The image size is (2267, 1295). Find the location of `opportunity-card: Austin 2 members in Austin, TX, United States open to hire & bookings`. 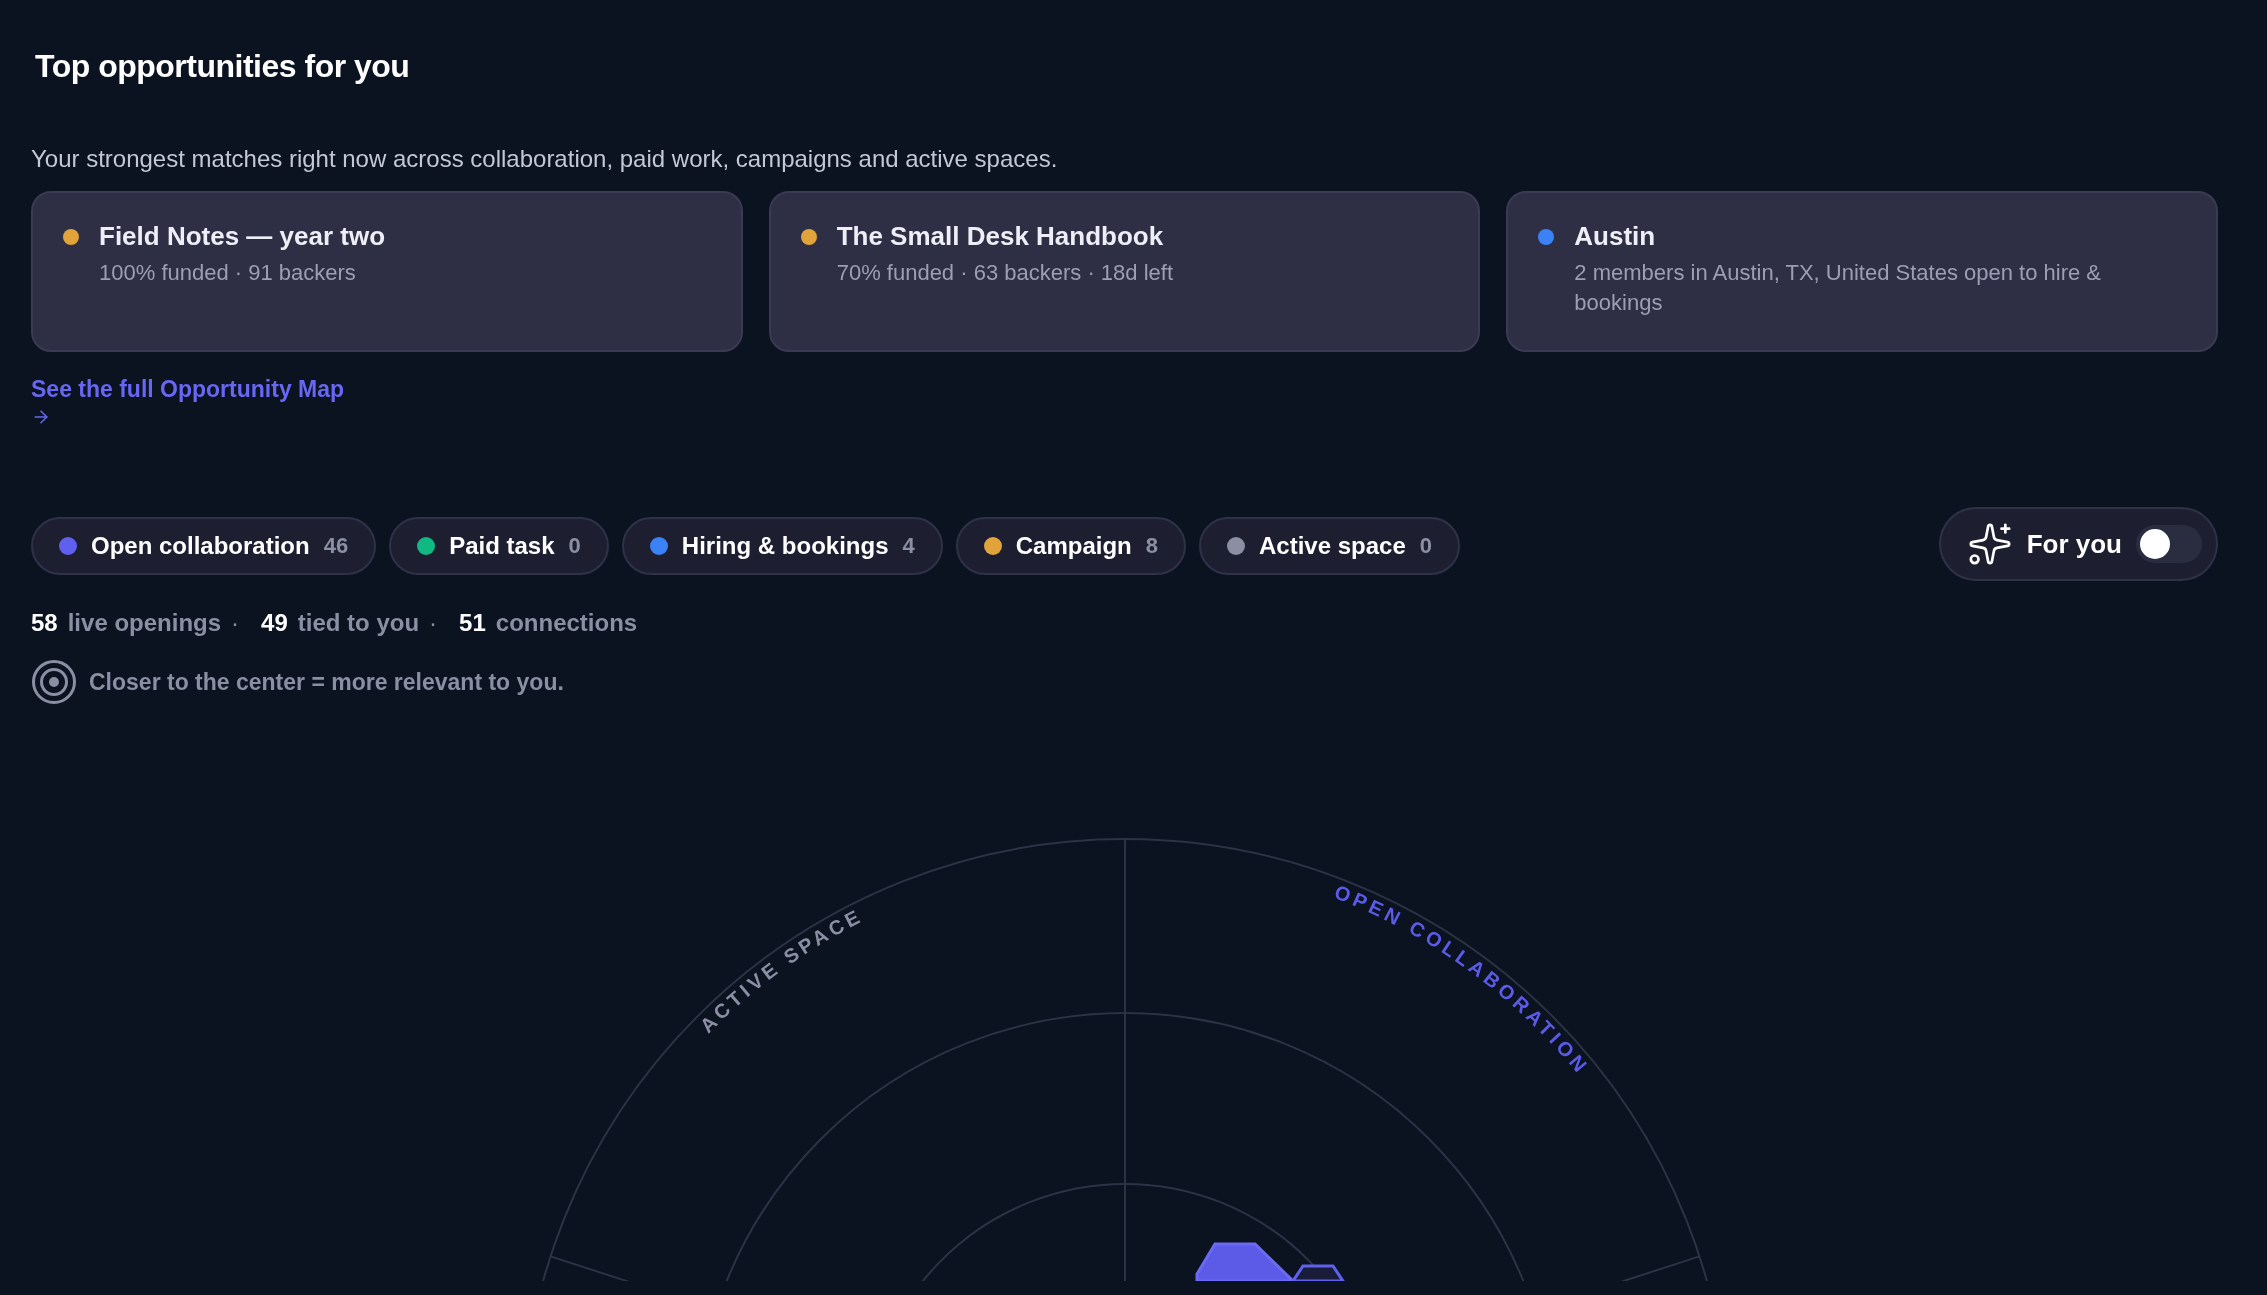

opportunity-card: Austin 2 members in Austin, TX, United States open to hire & bookings is located at coordinates (1862, 271).